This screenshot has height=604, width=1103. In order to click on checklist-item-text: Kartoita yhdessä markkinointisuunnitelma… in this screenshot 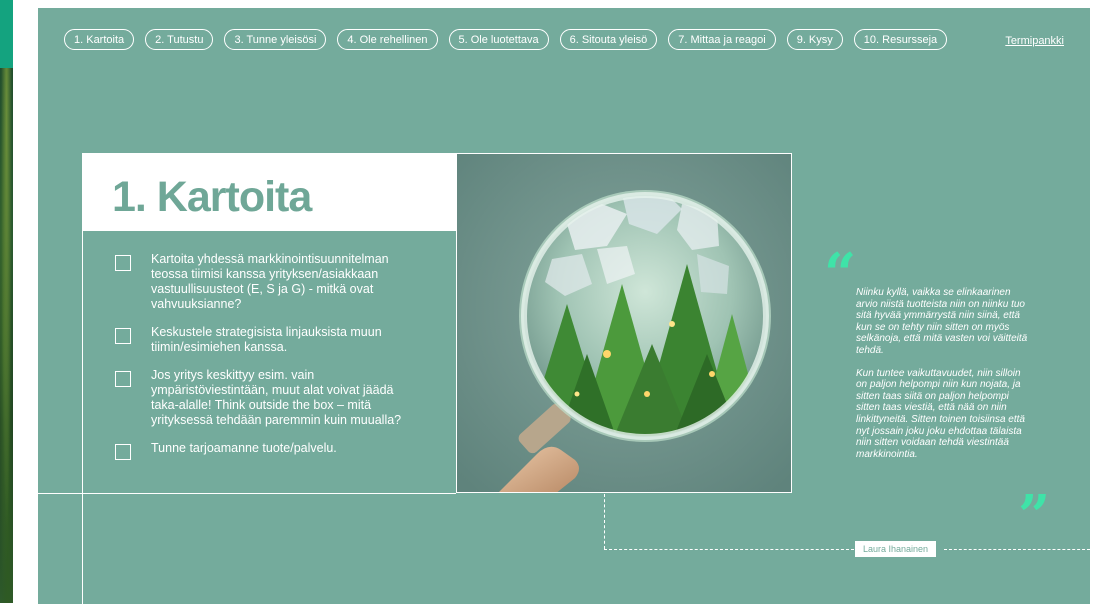, I will do `click(270, 281)`.